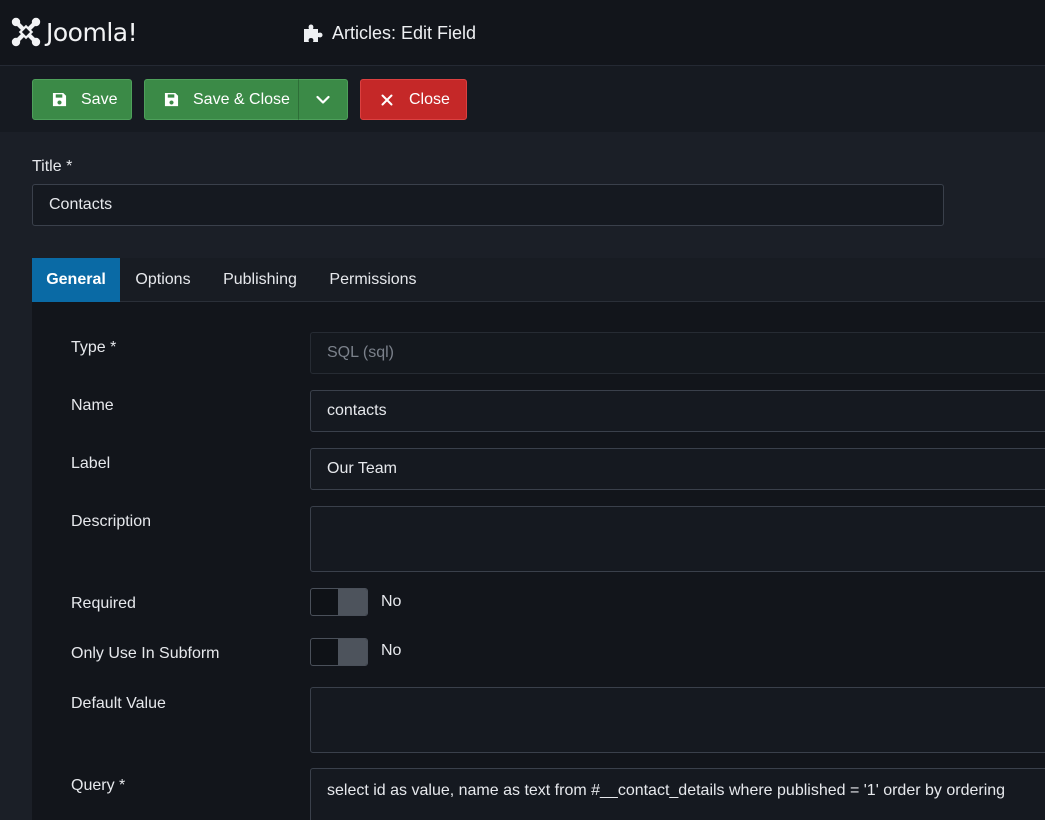  What do you see at coordinates (677, 539) in the screenshot?
I see `description-textarea` at bounding box center [677, 539].